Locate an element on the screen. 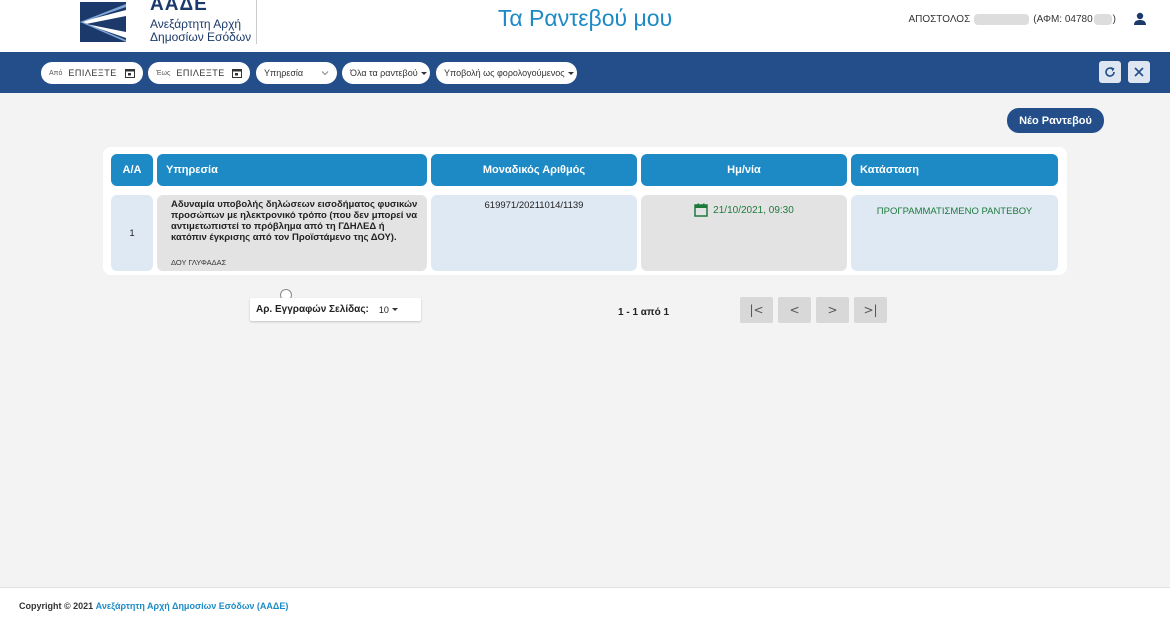 Image resolution: width=1170 pixels, height=625 pixels. user-info: ΑΠΟΣΤΟΛΟΣ (ΑΦΜ: 04780 ) is located at coordinates (1028, 19).